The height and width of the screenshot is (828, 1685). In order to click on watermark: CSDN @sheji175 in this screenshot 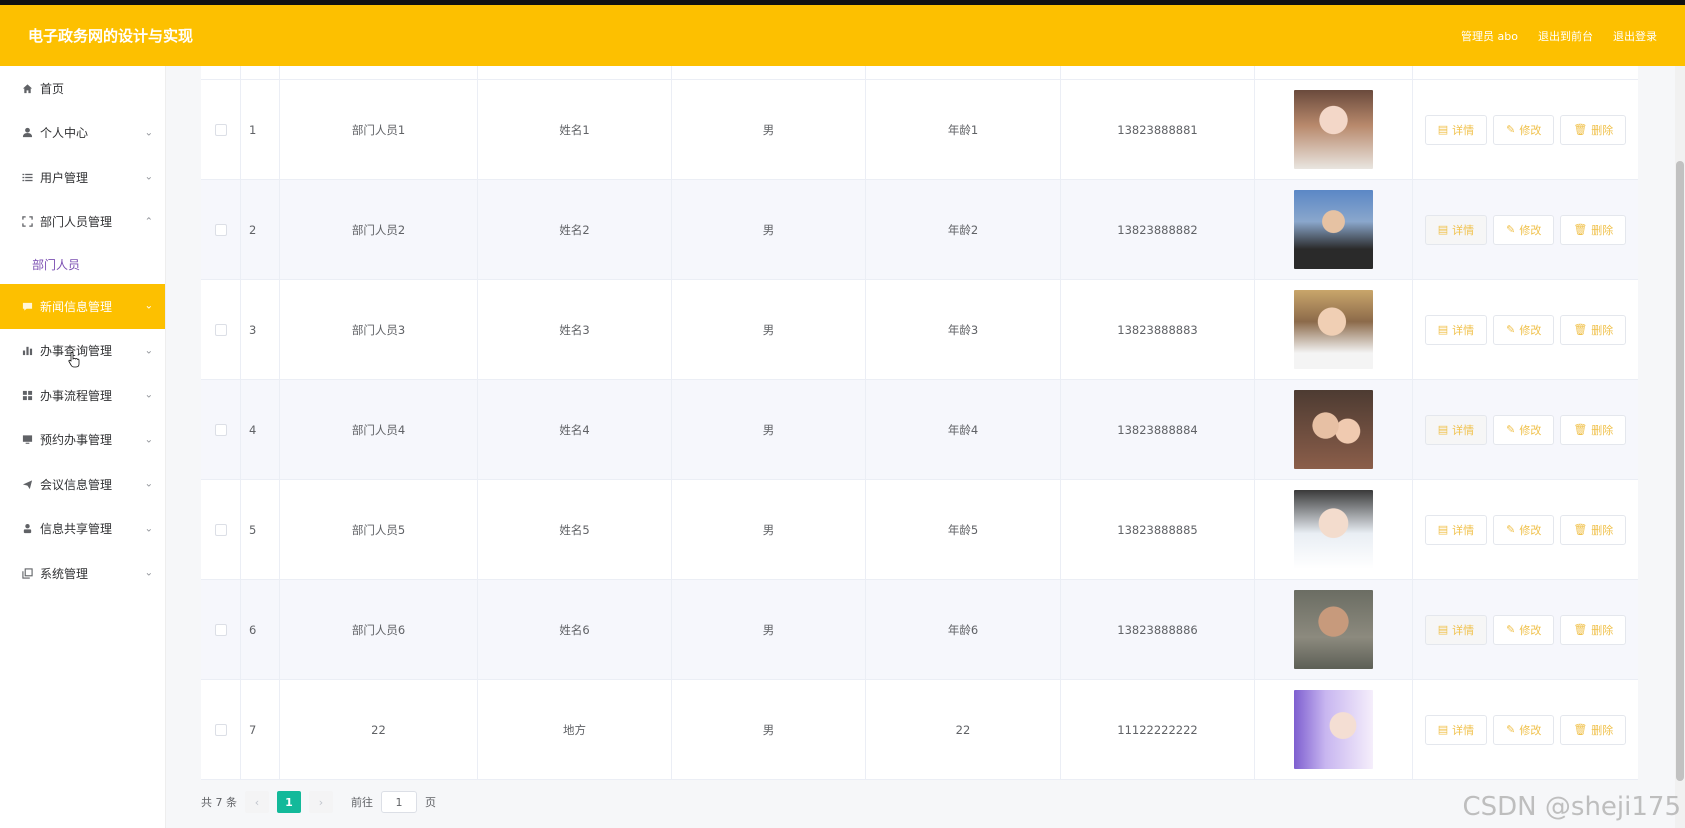, I will do `click(1572, 807)`.